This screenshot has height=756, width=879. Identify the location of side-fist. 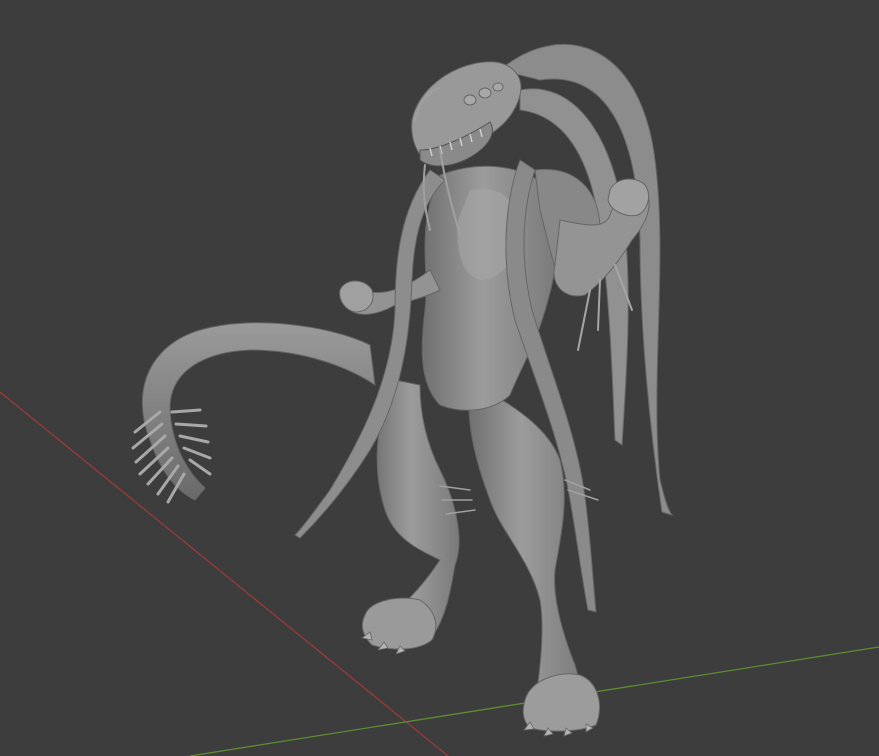
(356, 296).